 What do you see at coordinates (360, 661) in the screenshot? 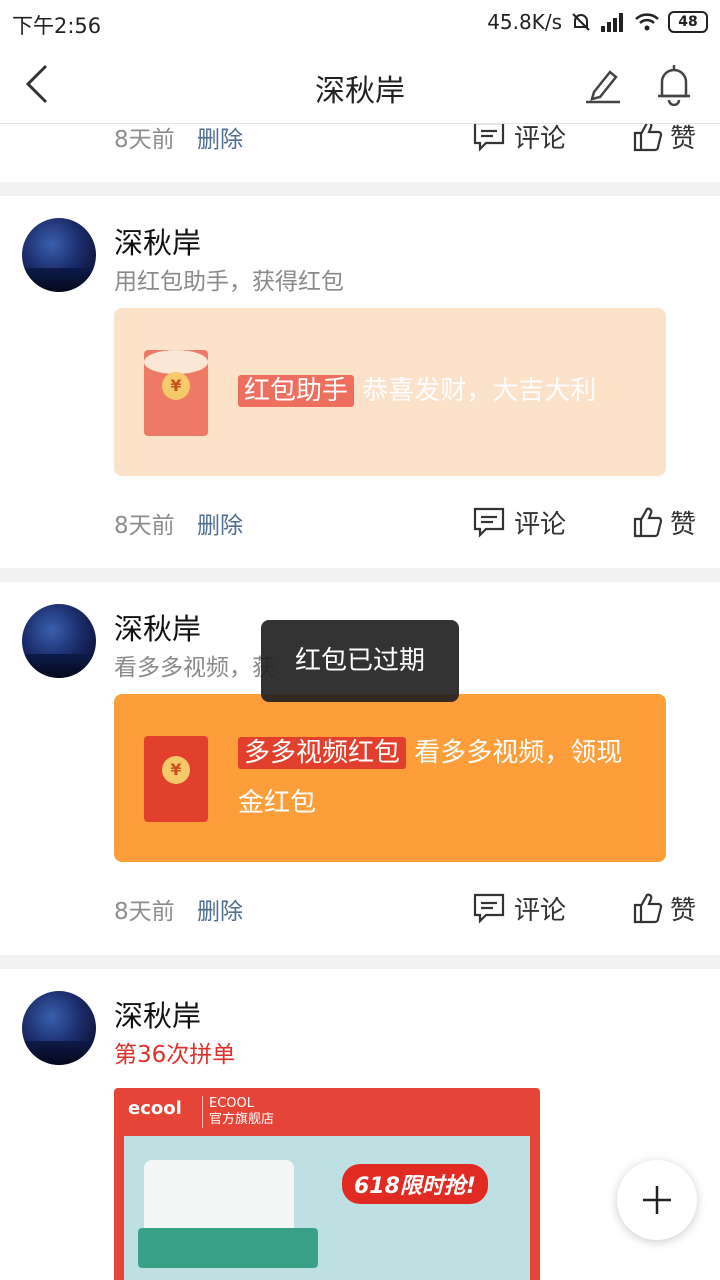
I see `toast-message: 红包已过期` at bounding box center [360, 661].